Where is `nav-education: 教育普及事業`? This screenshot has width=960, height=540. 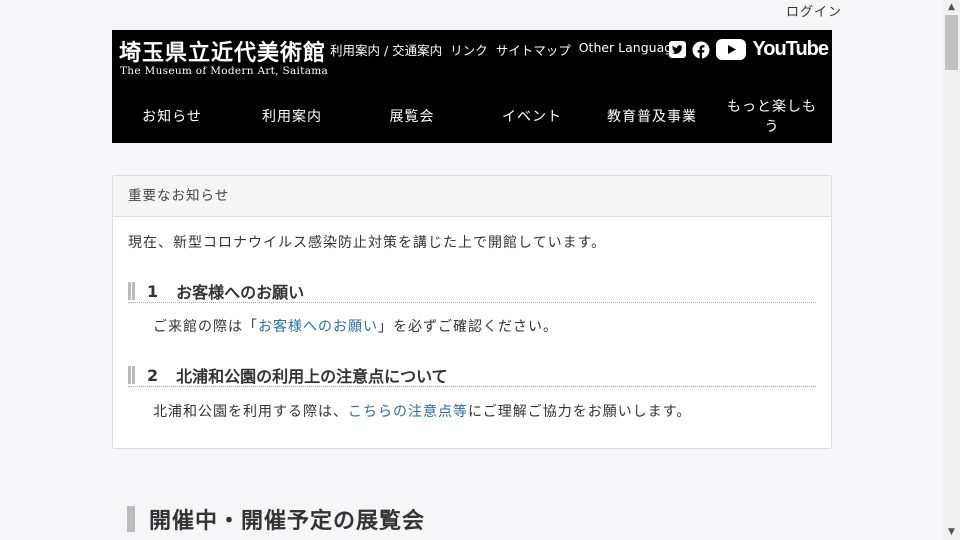
nav-education: 教育普及事業 is located at coordinates (652, 116).